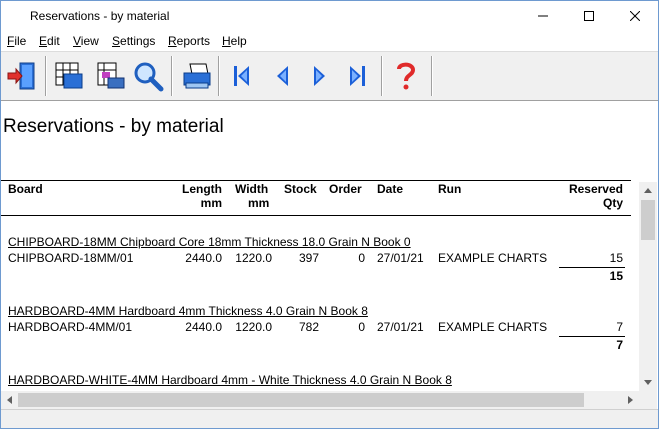 This screenshot has width=659, height=429. I want to click on horizontal-scrollbar, so click(320, 400).